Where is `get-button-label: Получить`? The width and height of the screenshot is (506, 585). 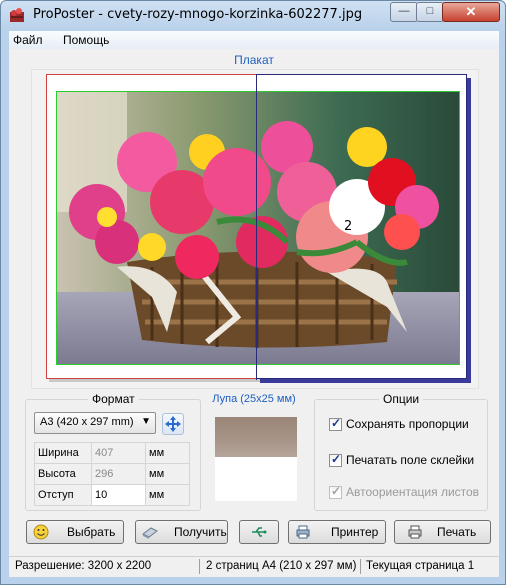 get-button-label: Получить is located at coordinates (200, 532).